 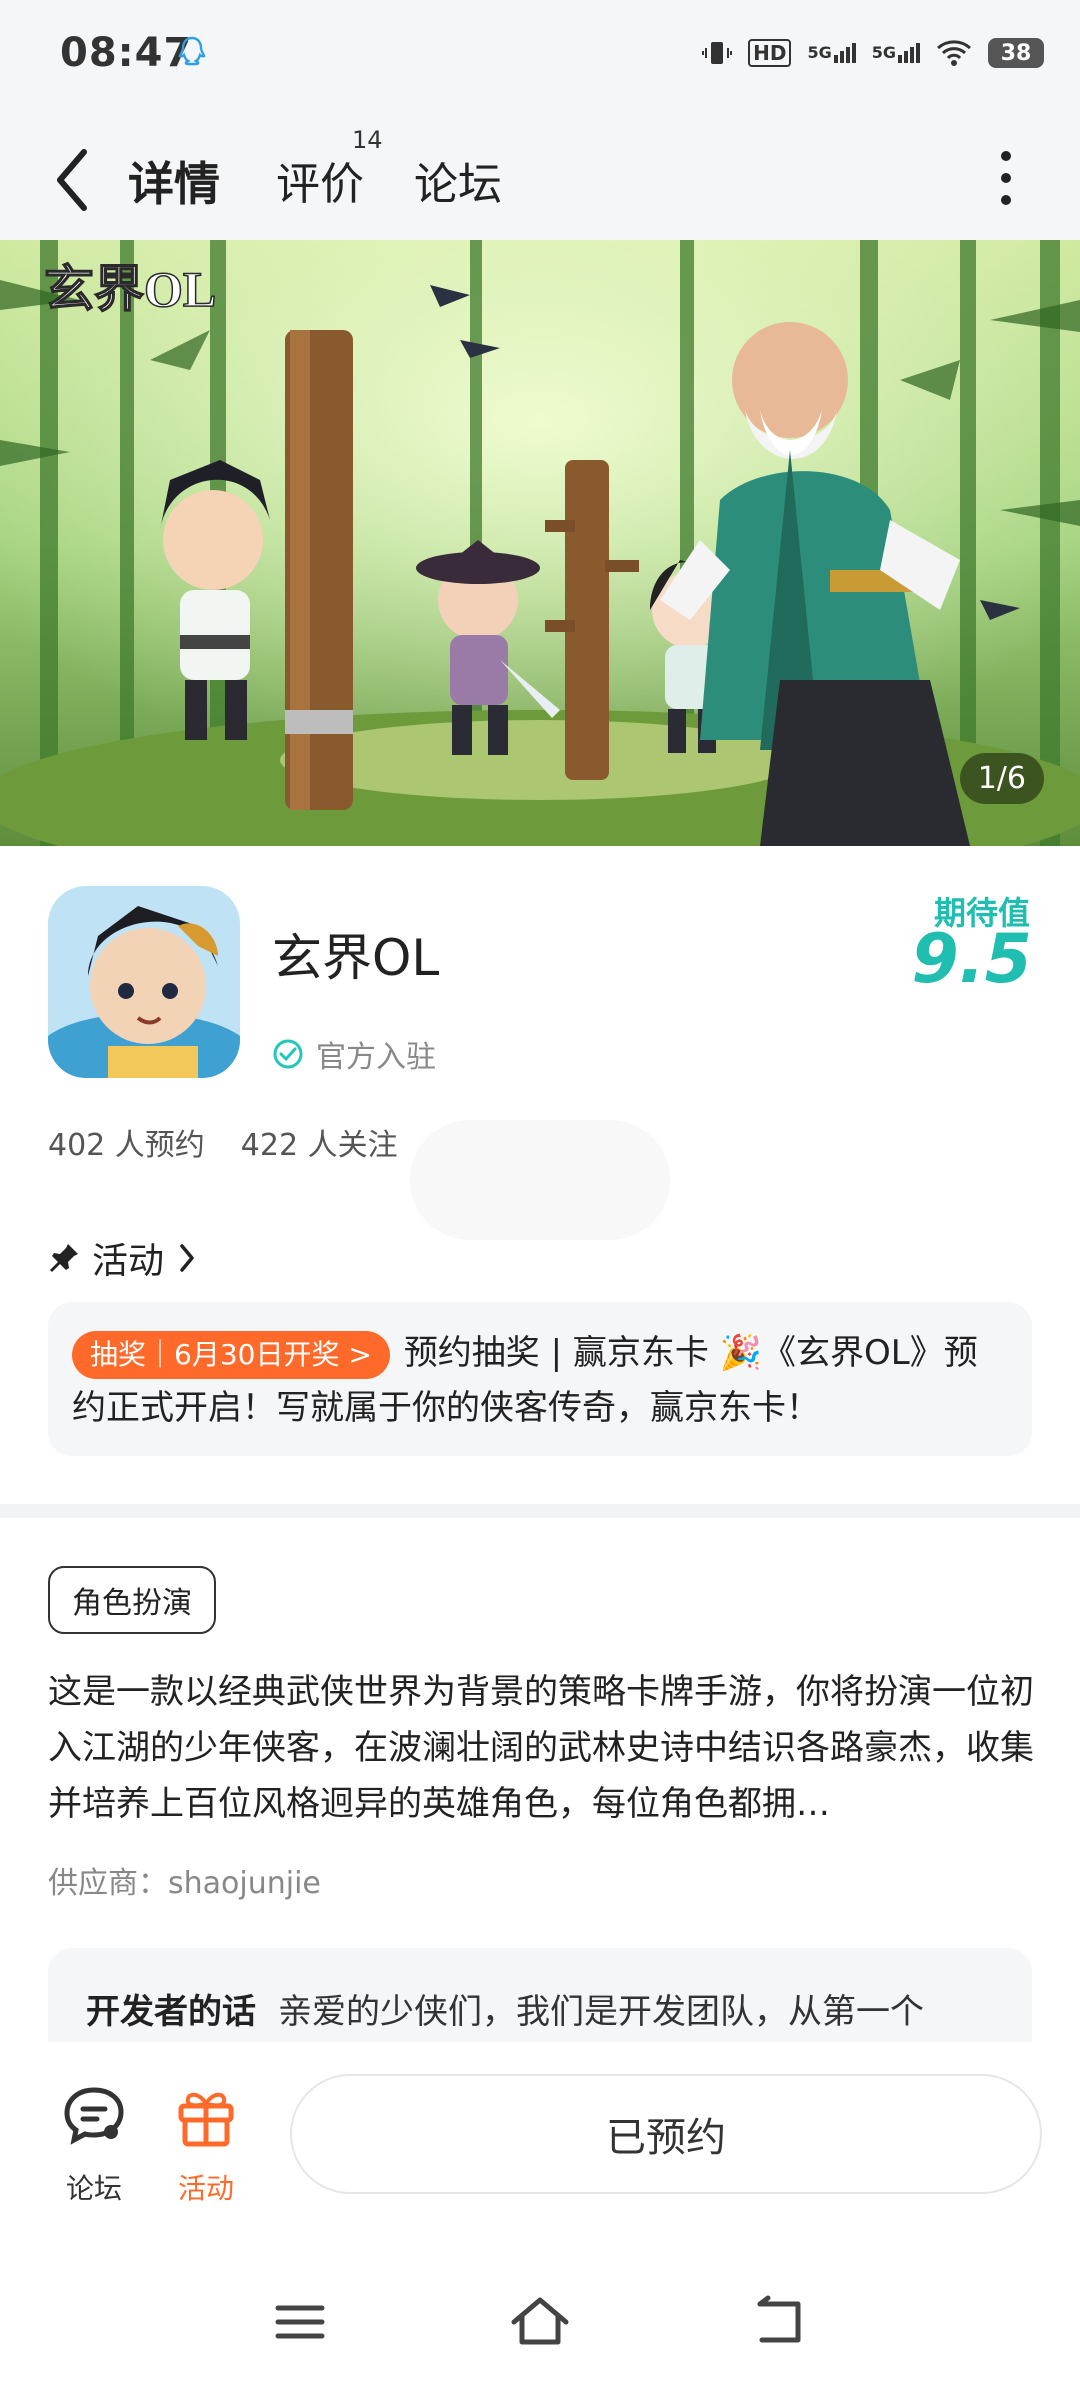 I want to click on forum-button: 论坛, so click(x=94, y=2144).